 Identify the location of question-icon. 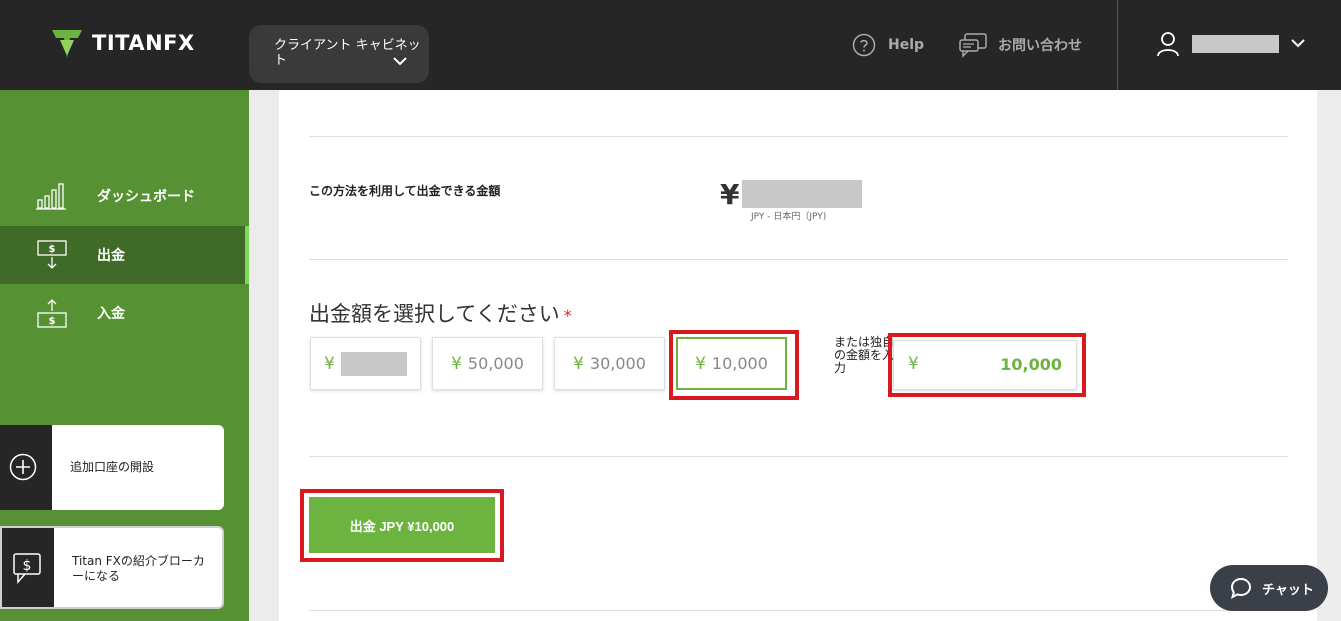
(864, 45).